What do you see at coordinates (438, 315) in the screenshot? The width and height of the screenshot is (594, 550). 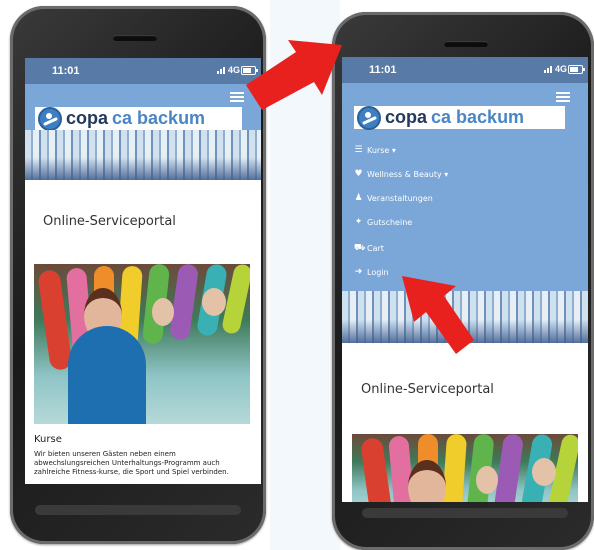 I see `arrow-to-login` at bounding box center [438, 315].